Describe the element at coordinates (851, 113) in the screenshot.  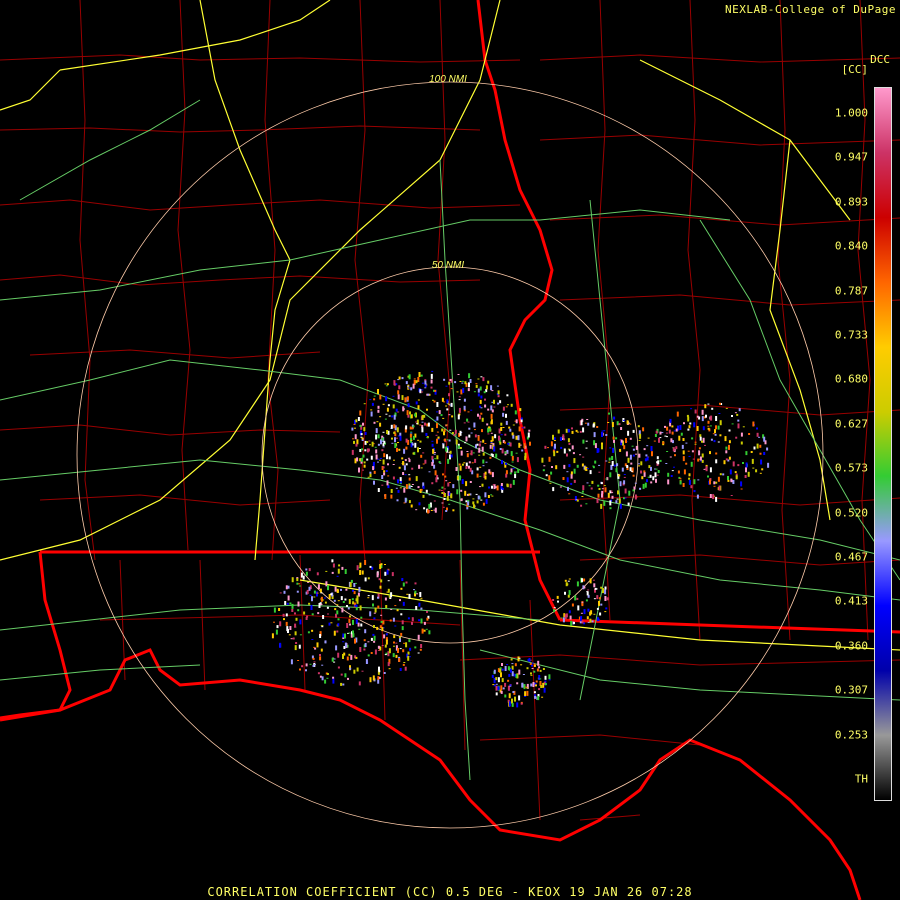
I see `legend-tick-label: 1.000` at that location.